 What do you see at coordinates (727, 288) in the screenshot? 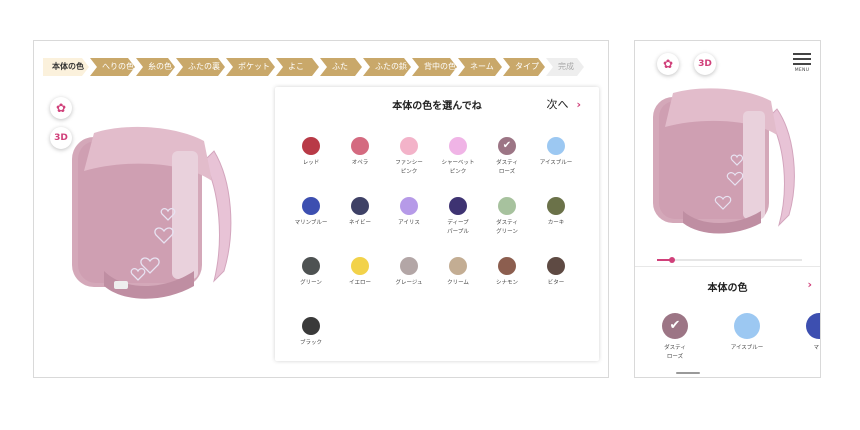
I see `mobile-panel-title: 本体の色` at bounding box center [727, 288].